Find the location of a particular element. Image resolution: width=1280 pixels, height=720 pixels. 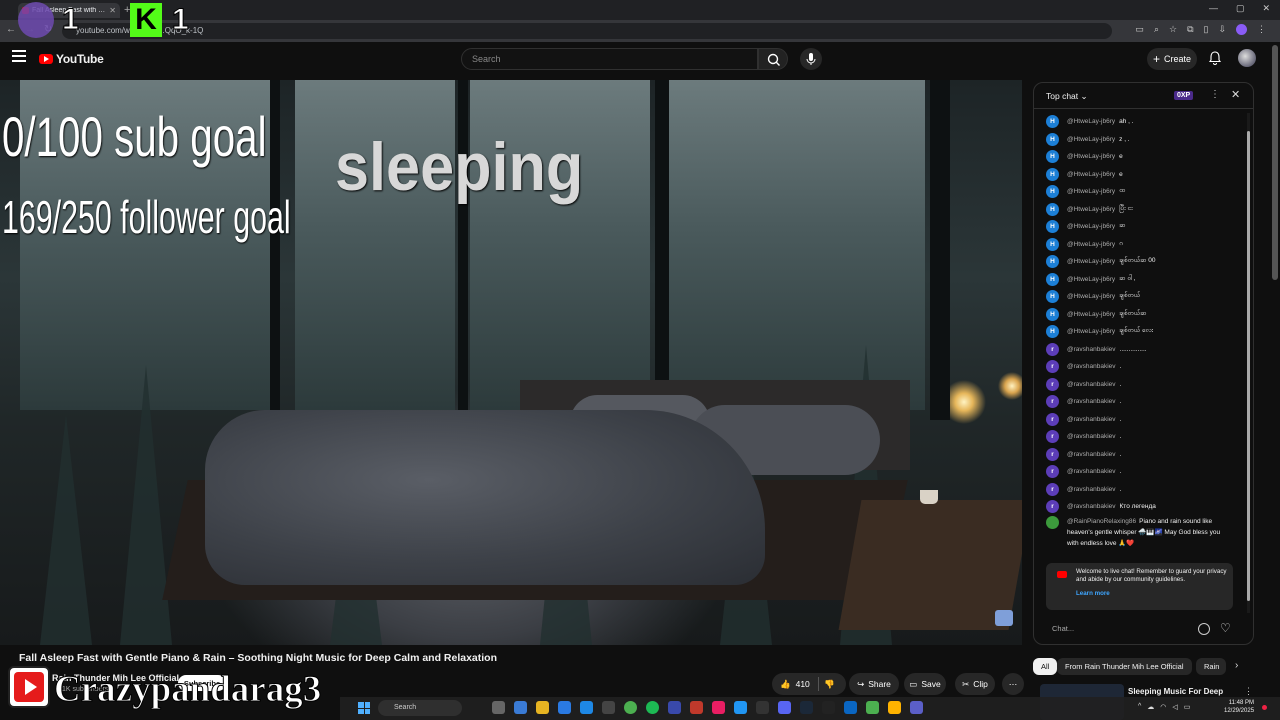

minimize-icon: — is located at coordinates (1213, 8).